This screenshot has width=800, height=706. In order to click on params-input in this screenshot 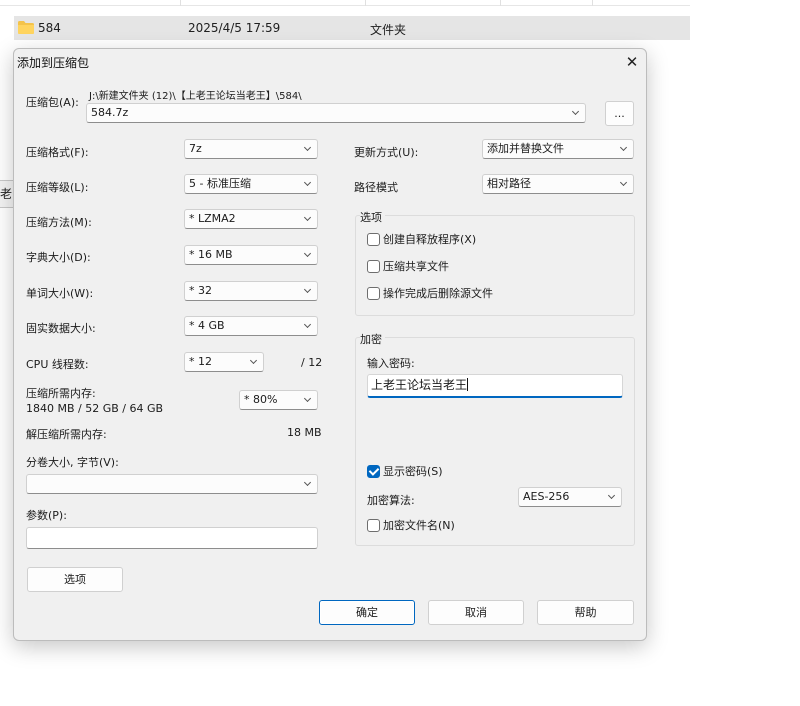, I will do `click(172, 538)`.